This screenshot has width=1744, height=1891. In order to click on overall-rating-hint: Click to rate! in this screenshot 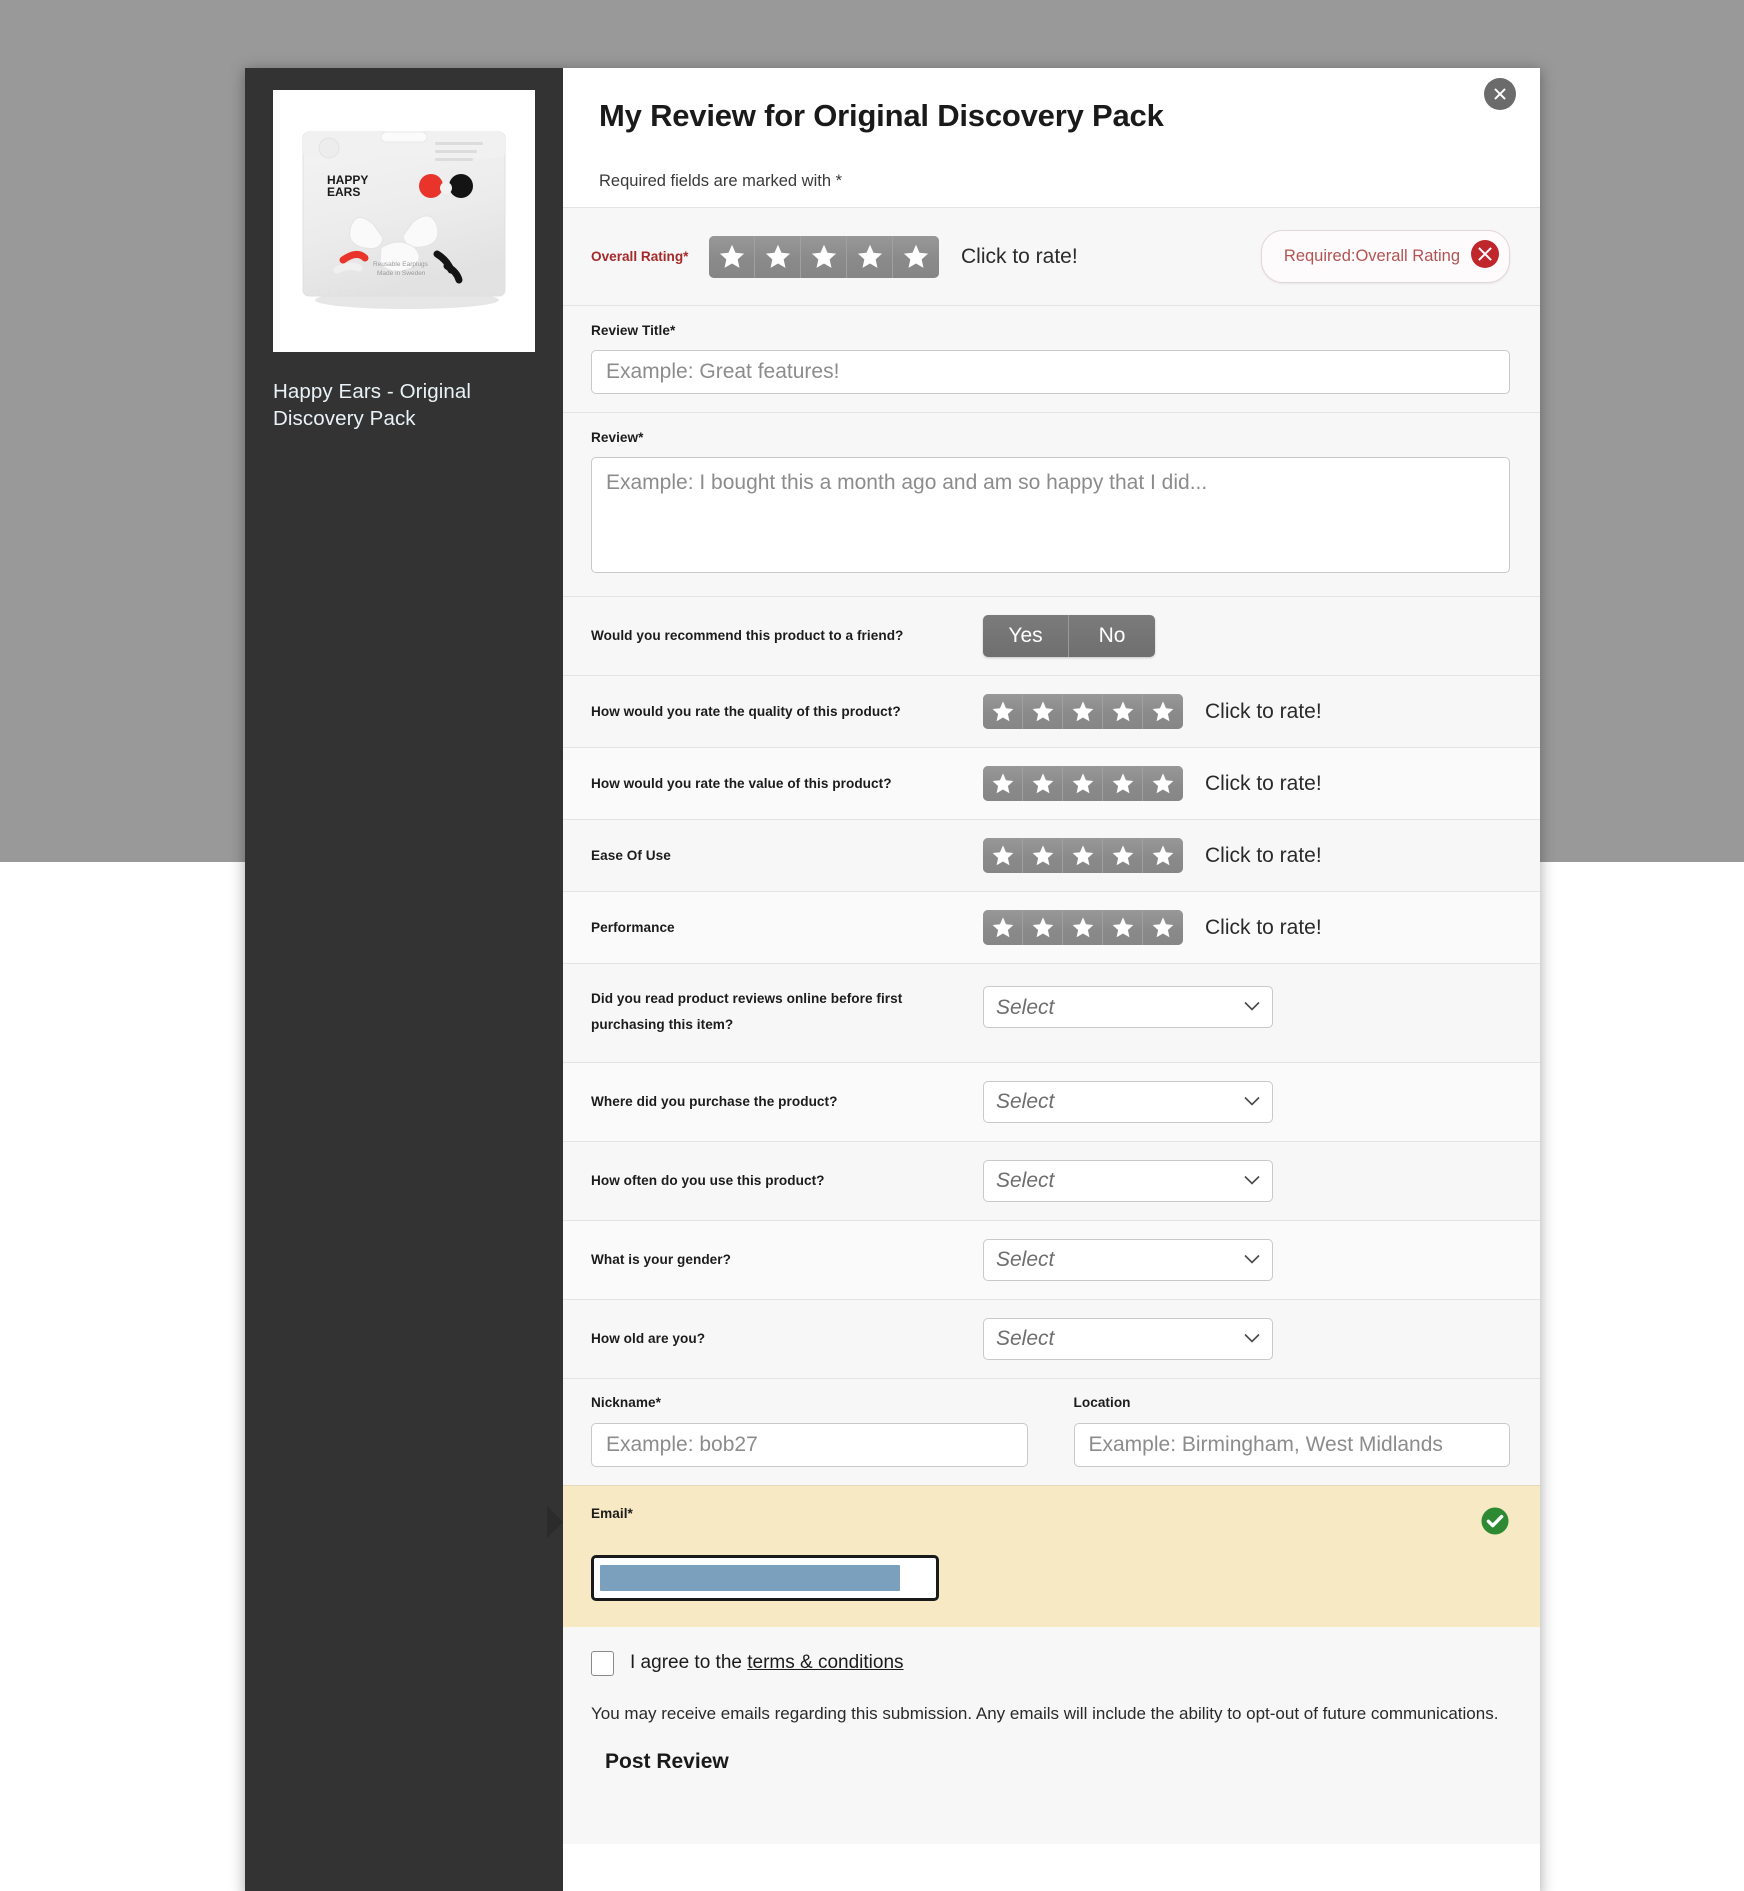, I will do `click(1019, 256)`.